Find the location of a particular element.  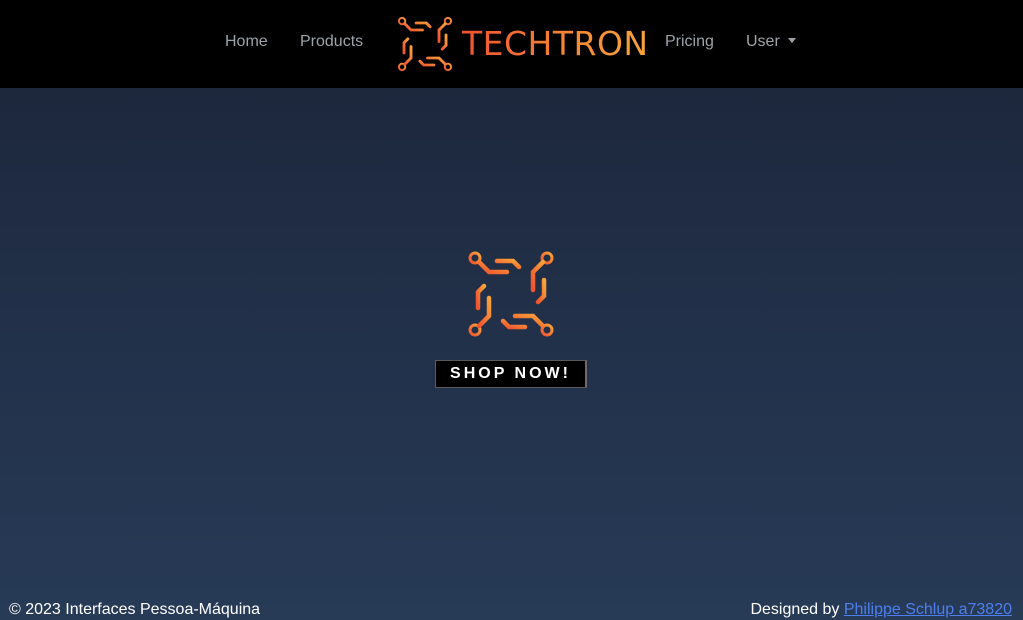

techtron-logo-icon is located at coordinates (425, 44).